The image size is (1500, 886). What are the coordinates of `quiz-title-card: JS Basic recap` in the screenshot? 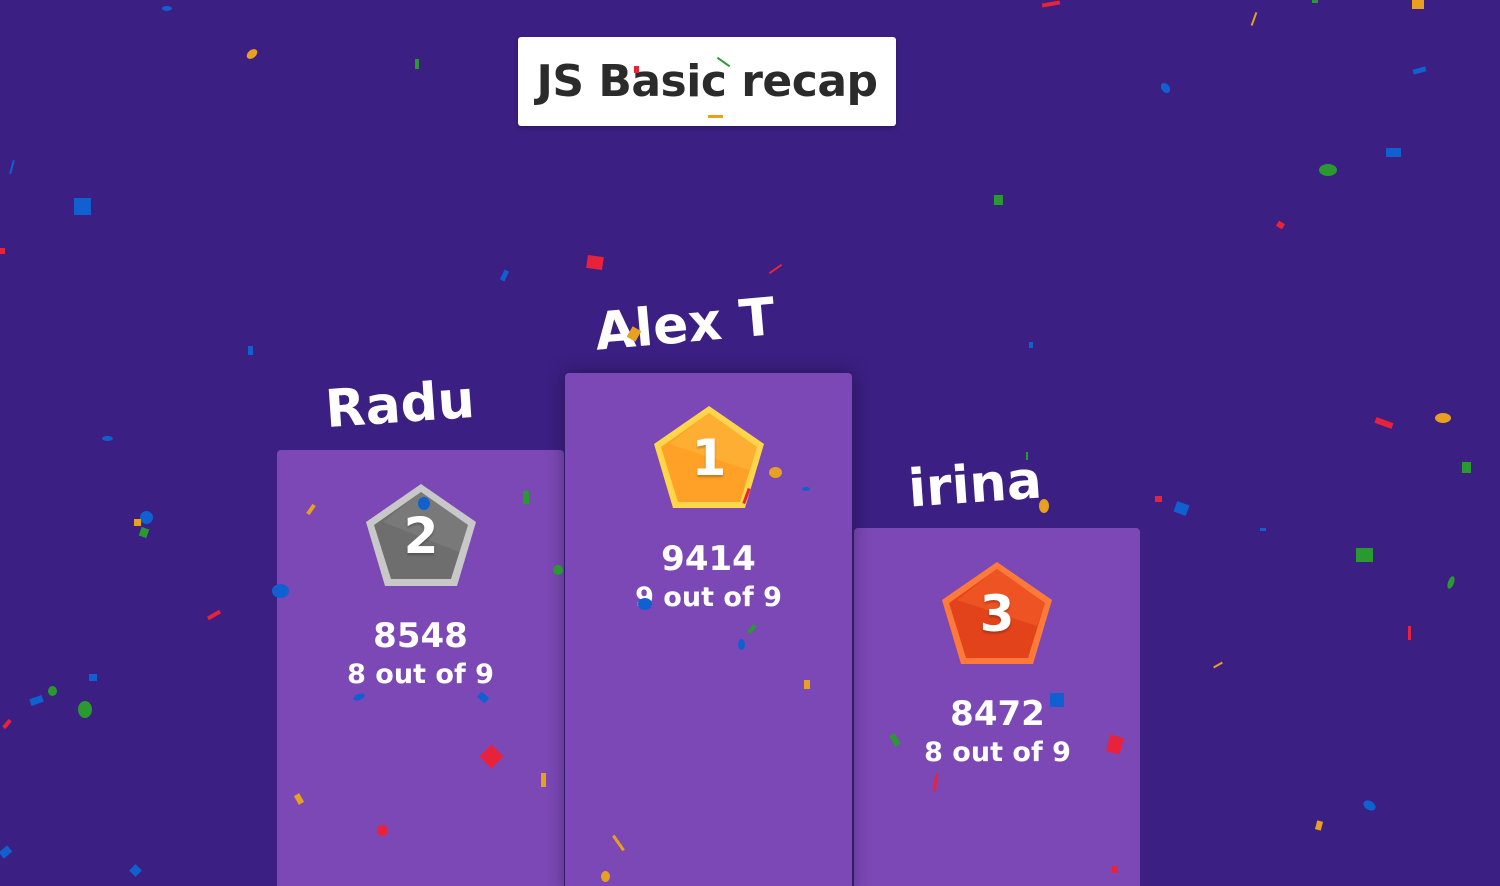 It's located at (707, 81).